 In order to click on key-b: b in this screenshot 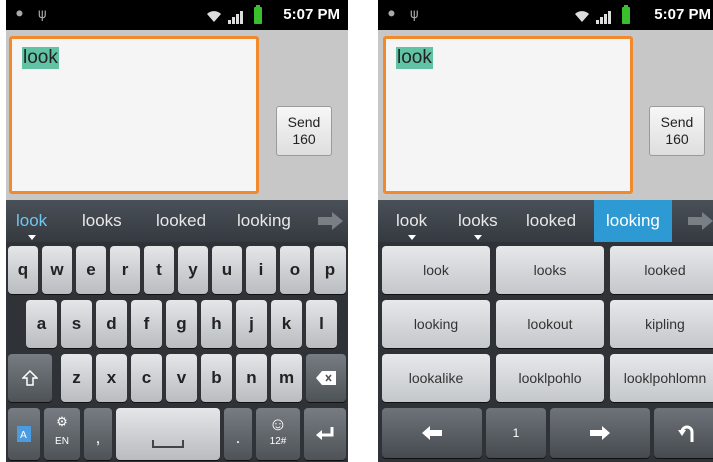, I will do `click(216, 378)`.